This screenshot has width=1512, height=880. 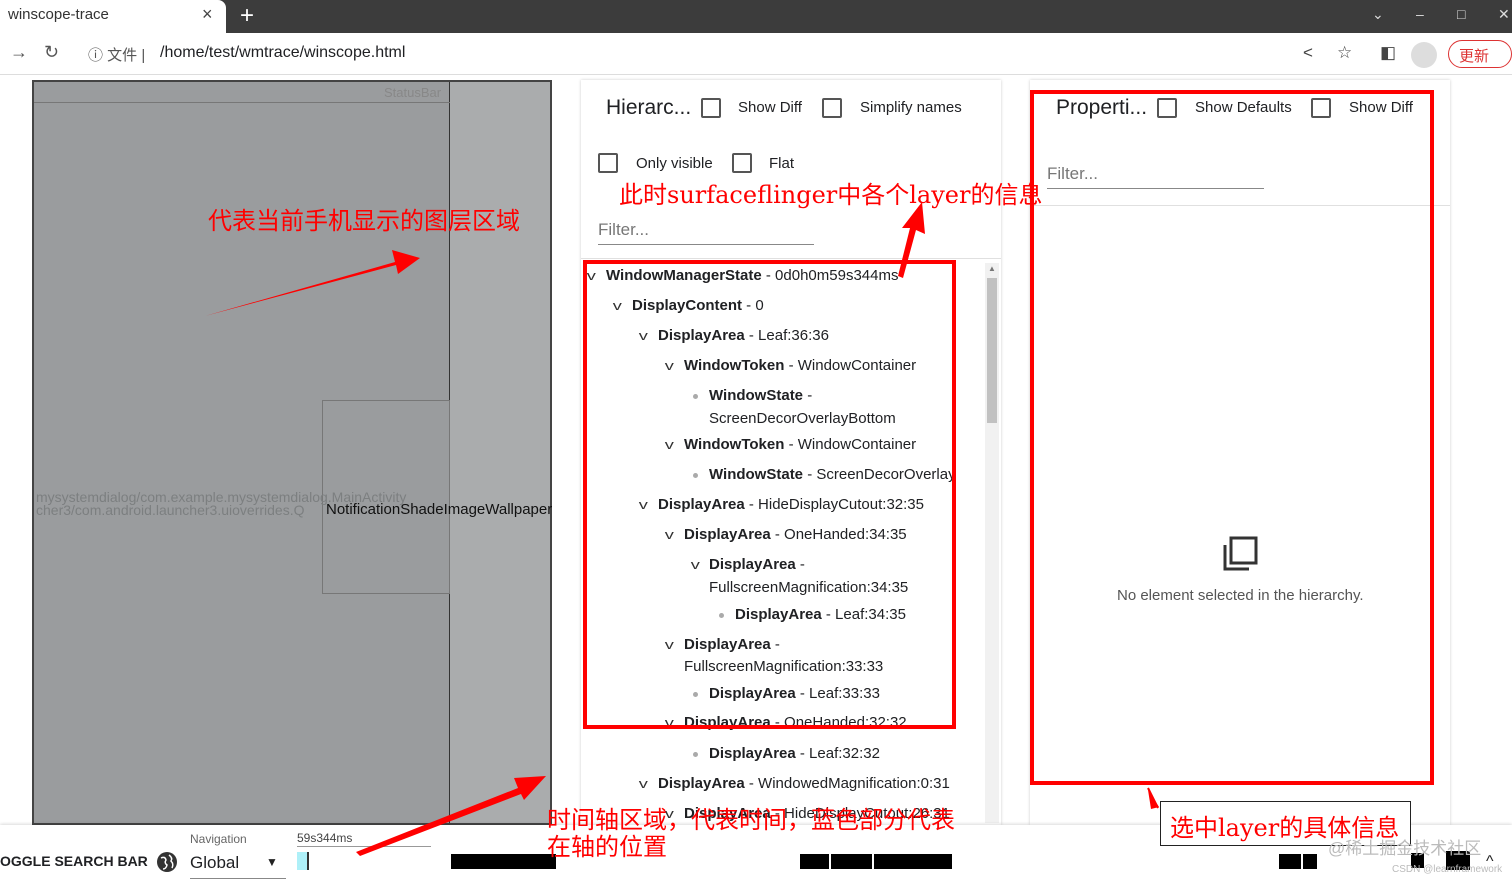 I want to click on navigation-underline, so click(x=238, y=878).